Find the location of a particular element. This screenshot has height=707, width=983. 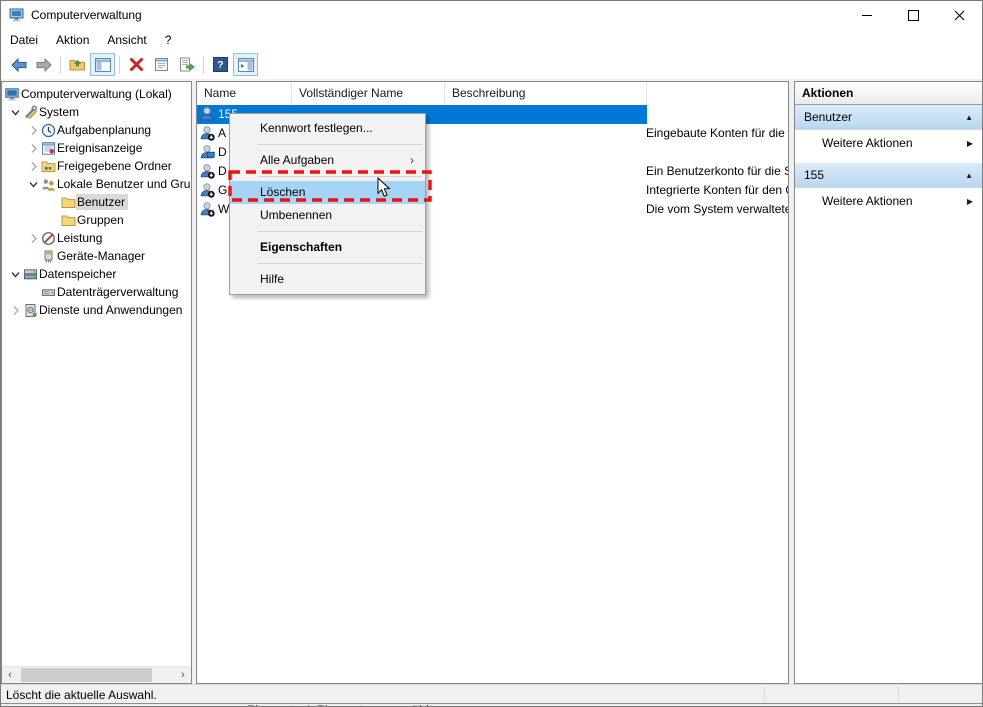

maximize-button is located at coordinates (913, 15).